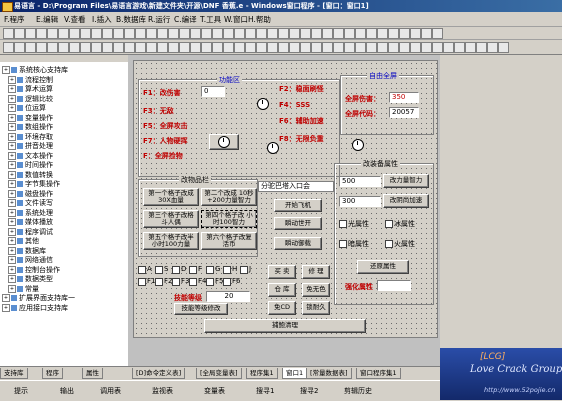 This screenshot has width=562, height=401. Describe the element at coordinates (360, 201) in the screenshot. I see `equip-input-2: 300` at that location.